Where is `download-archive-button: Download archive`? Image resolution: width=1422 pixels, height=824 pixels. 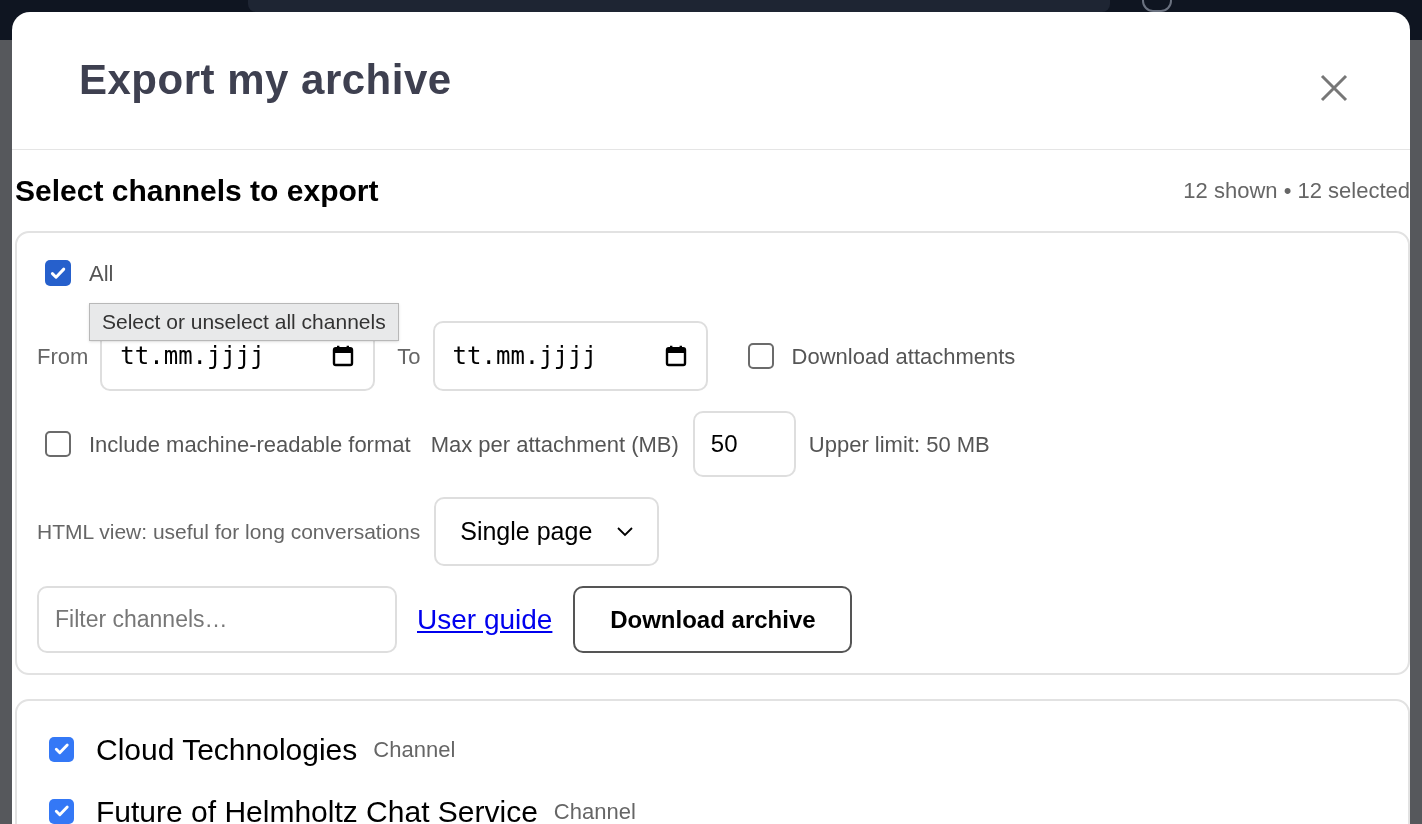 download-archive-button: Download archive is located at coordinates (713, 619).